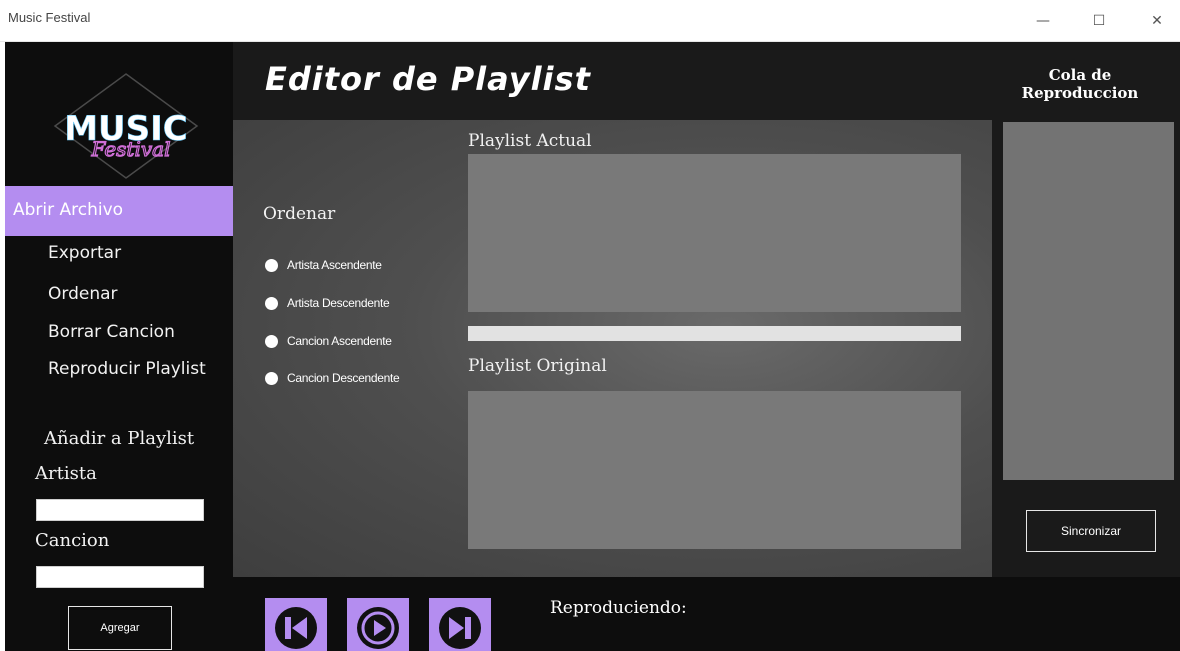 Image resolution: width=1180 pixels, height=651 pixels. Describe the element at coordinates (714, 233) in the screenshot. I see `current-playlist-list` at that location.